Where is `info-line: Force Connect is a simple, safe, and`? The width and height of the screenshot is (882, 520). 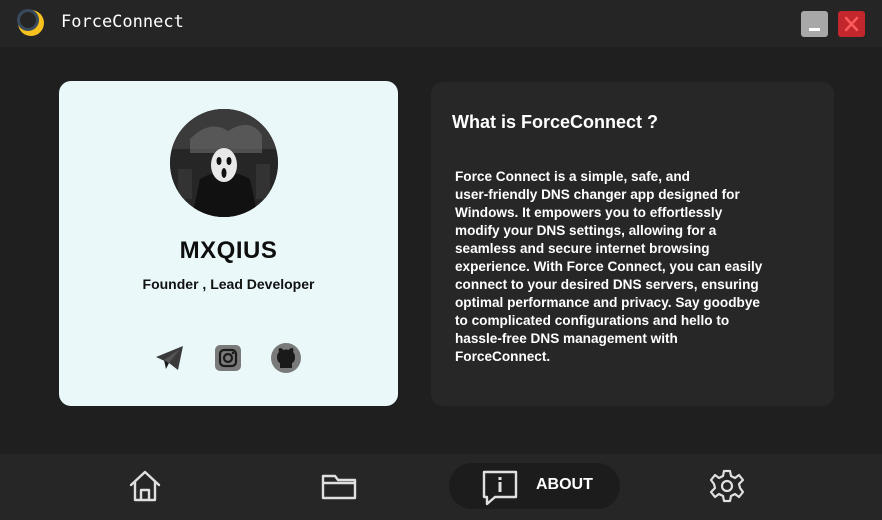 info-line: Force Connect is a simple, safe, and is located at coordinates (572, 176).